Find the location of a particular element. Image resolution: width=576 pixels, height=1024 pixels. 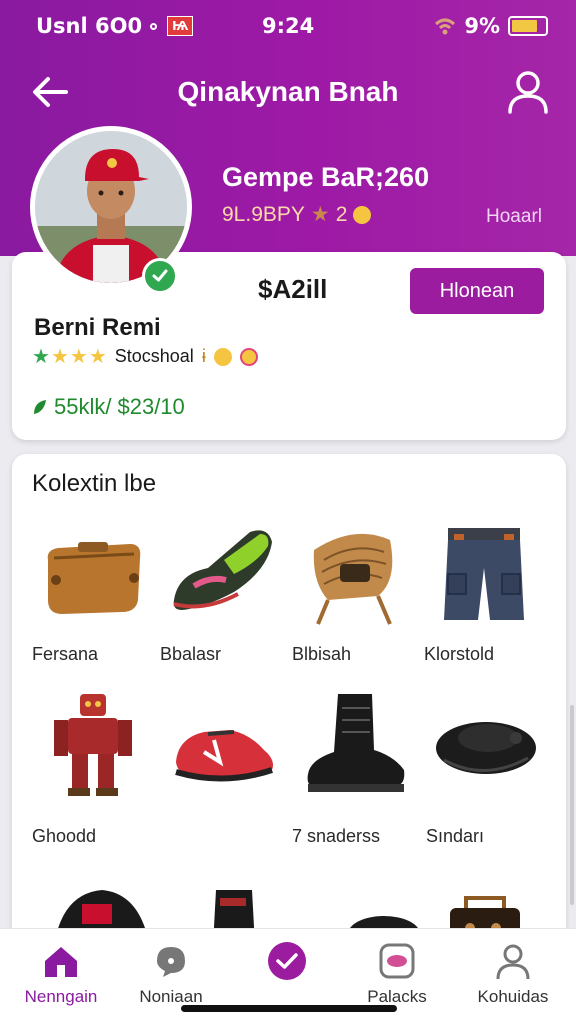

status-bar: Usnl 6O0 Ѩ 9:24 9% is located at coordinates (288, 28).